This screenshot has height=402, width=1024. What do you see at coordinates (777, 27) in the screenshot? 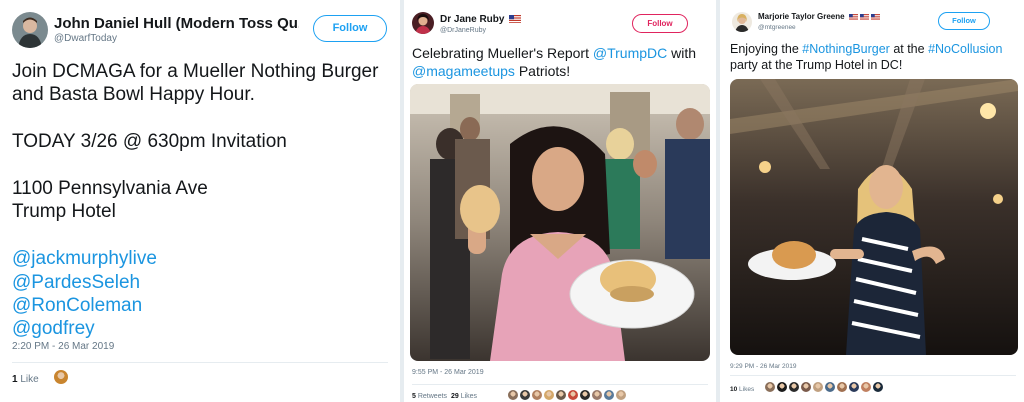
I see `author-handle: @mtgreenee` at bounding box center [777, 27].